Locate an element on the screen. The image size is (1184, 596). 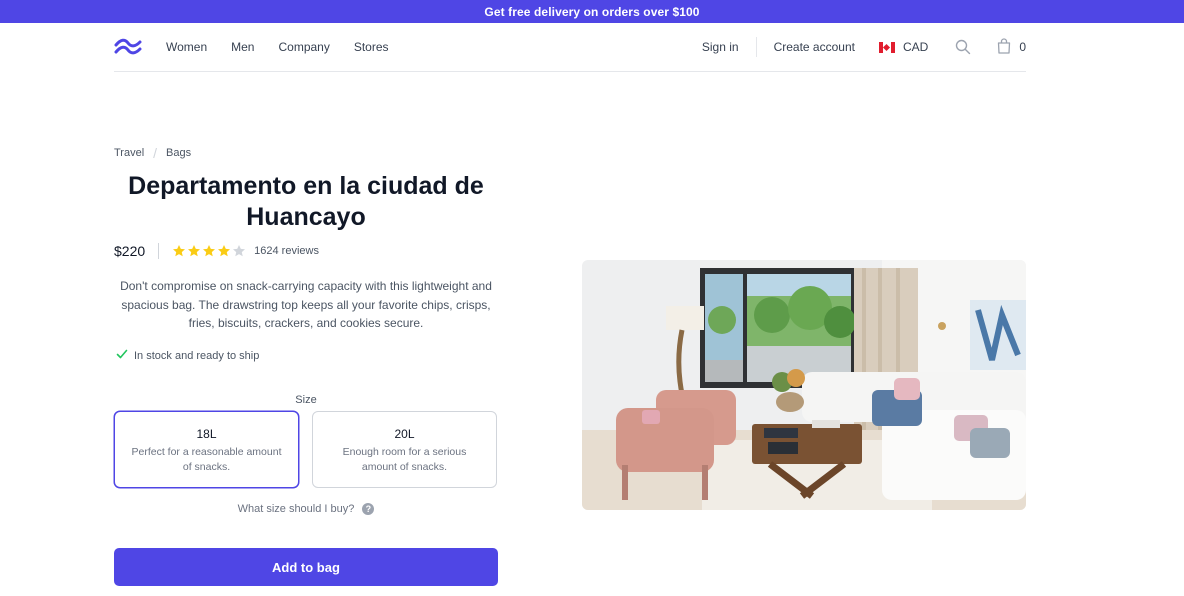
sign-in-link: Sign in is located at coordinates (720, 47).